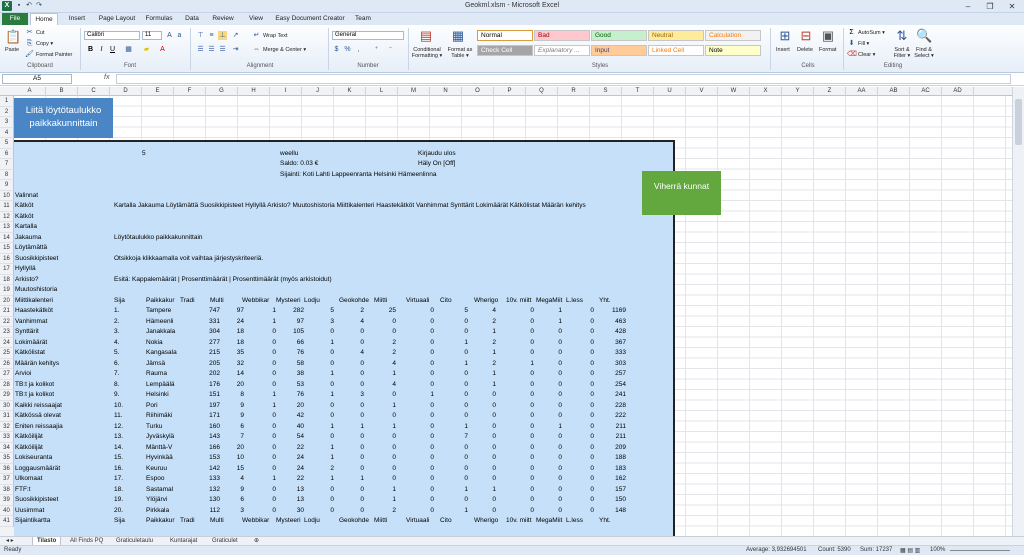 The width and height of the screenshot is (1024, 555). Describe the element at coordinates (222, 91) in the screenshot. I see `column-header: G` at that location.